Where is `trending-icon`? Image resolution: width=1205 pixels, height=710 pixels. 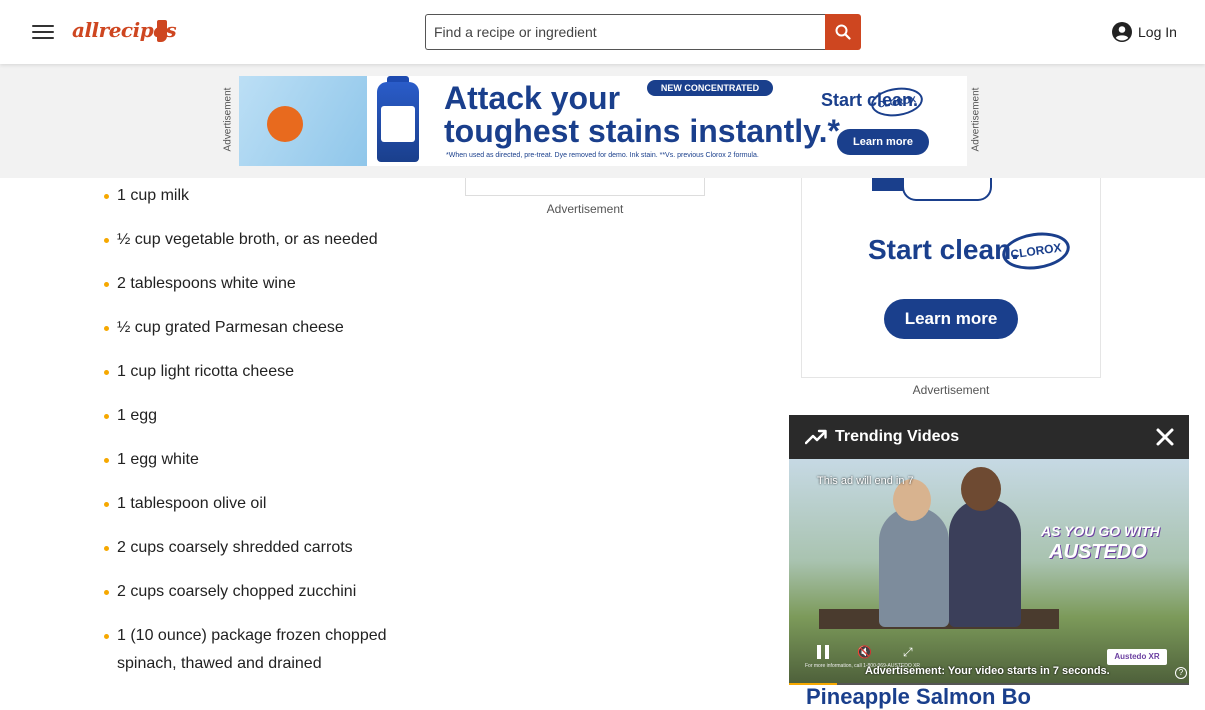 trending-icon is located at coordinates (816, 437).